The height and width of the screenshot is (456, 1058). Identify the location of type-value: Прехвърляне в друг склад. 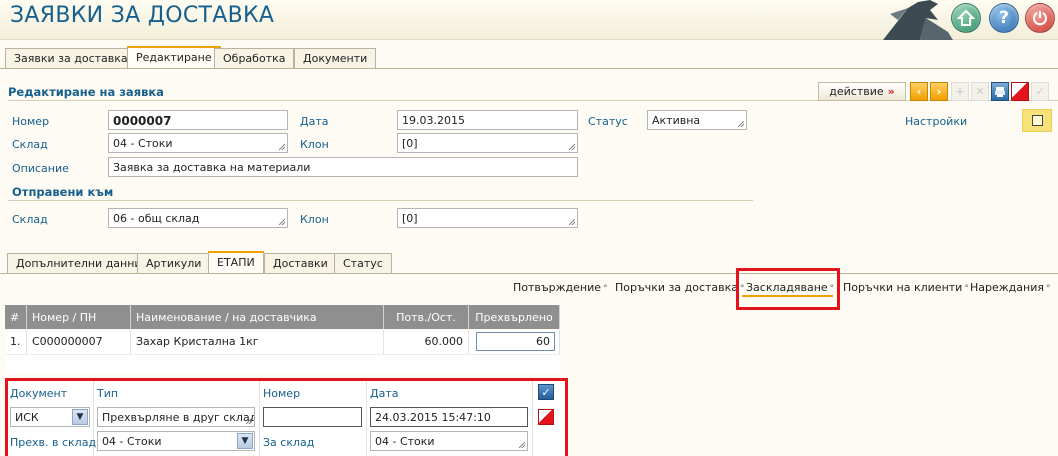
(178, 417).